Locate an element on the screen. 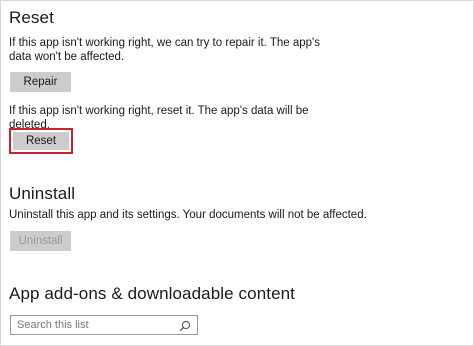 Image resolution: width=474 pixels, height=346 pixels. search-input is located at coordinates (98, 325).